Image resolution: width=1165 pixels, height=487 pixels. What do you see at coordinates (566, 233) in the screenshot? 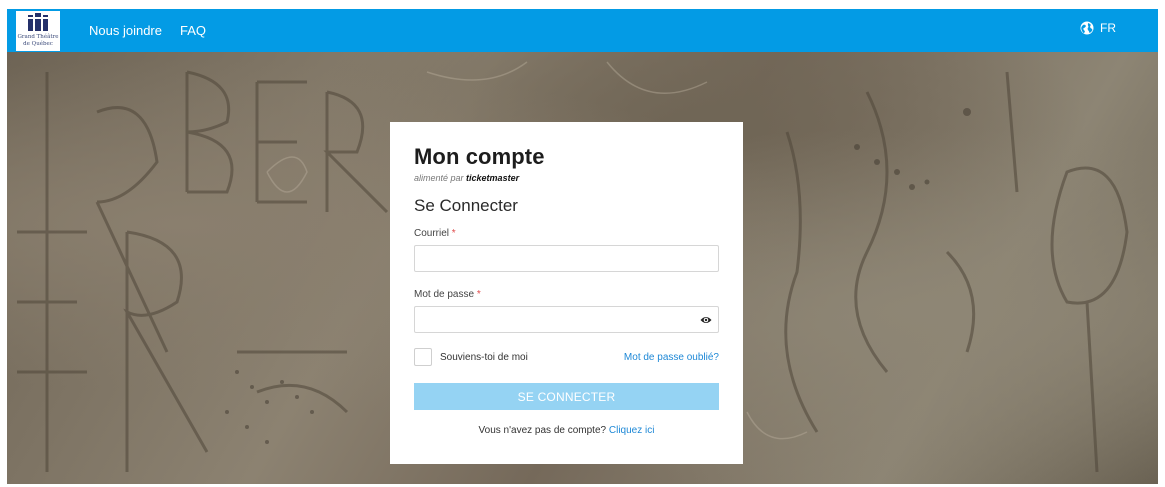
I see `email-label: Courriel *` at bounding box center [566, 233].